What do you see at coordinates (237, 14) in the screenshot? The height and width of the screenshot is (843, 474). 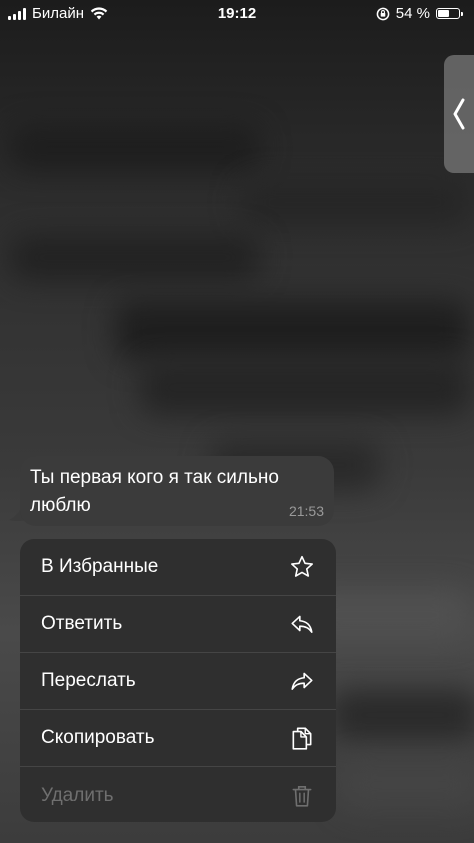 I see `status-bar: Билайн 19:12 54 %` at bounding box center [237, 14].